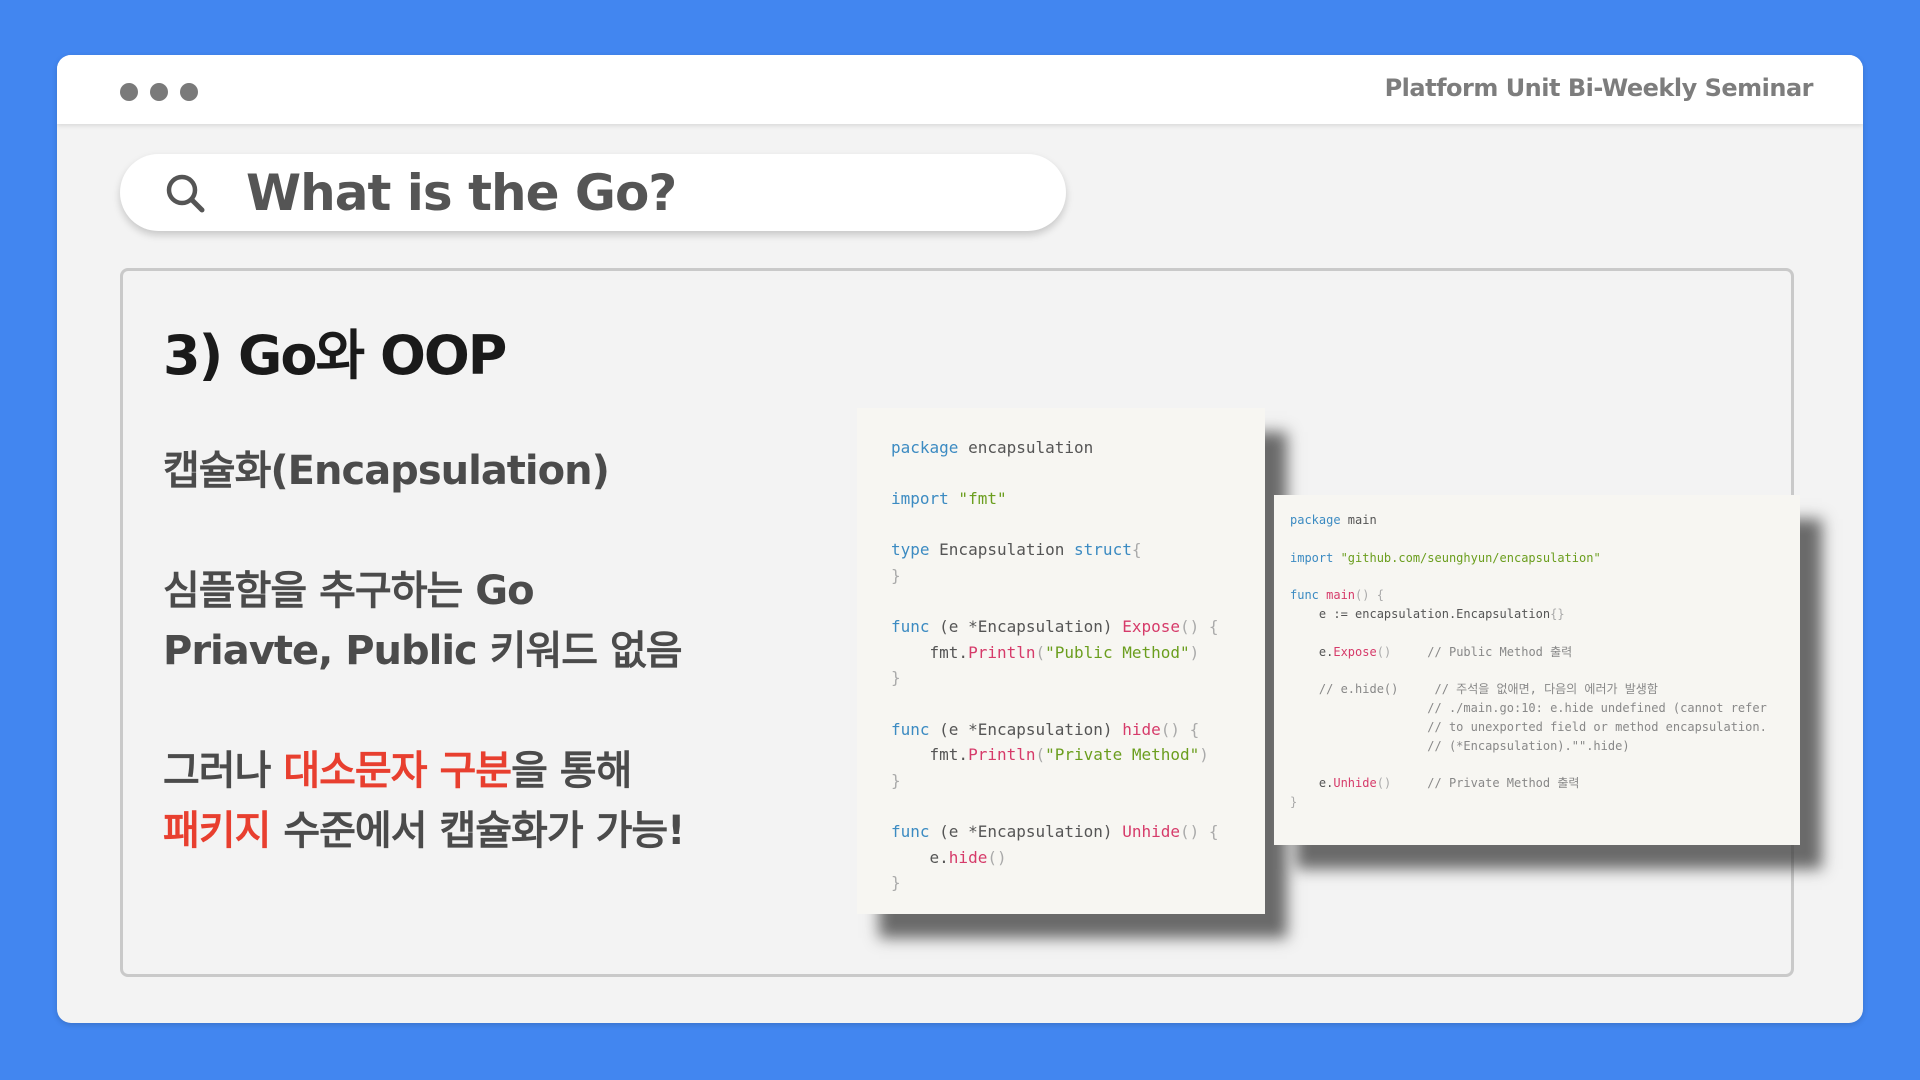 This screenshot has height=1080, width=1920. I want to click on highlight-package: 패키지, so click(217, 831).